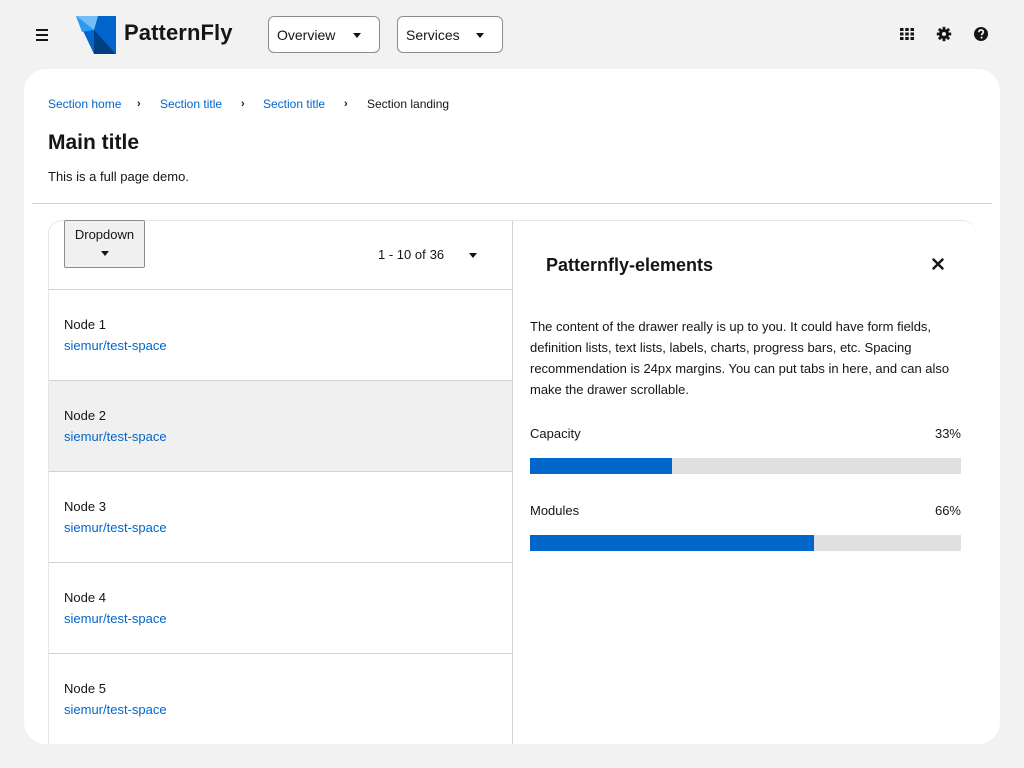  What do you see at coordinates (907, 34) in the screenshot?
I see `apps-grid-icon` at bounding box center [907, 34].